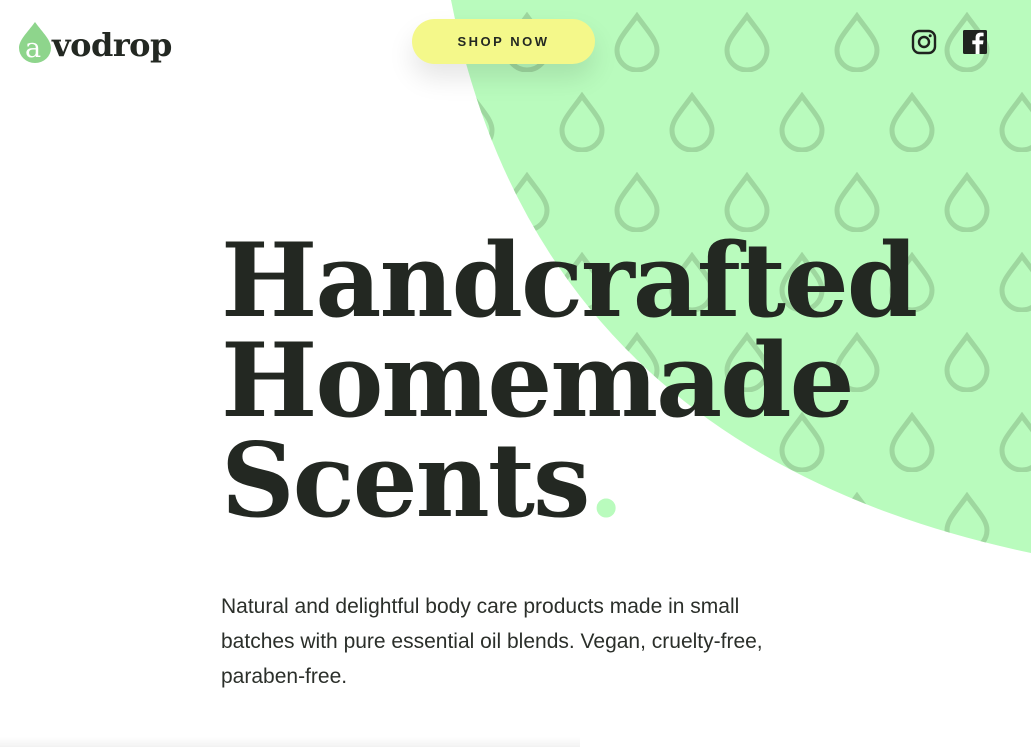 The height and width of the screenshot is (747, 1031). Describe the element at coordinates (924, 42) in the screenshot. I see `instagram-icon` at that location.